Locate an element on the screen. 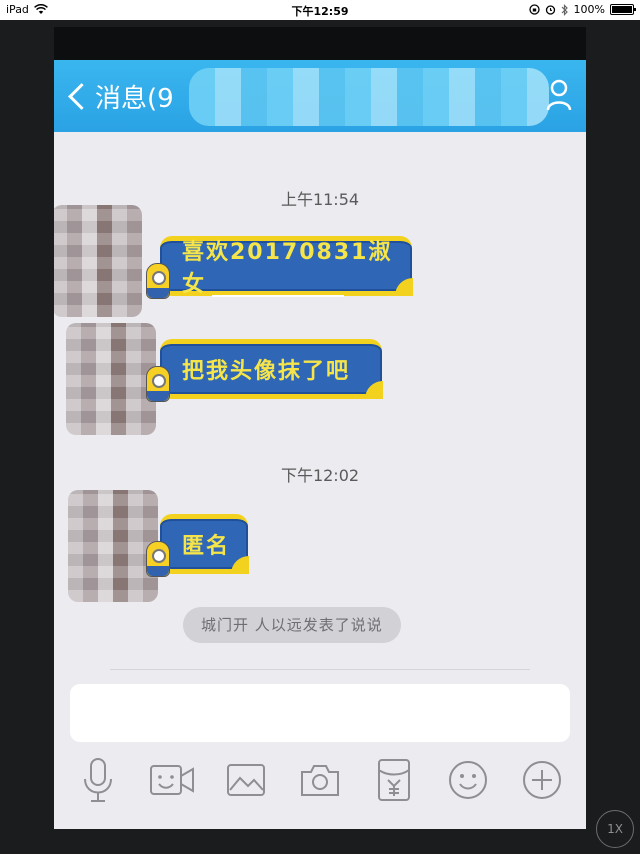  plus-icon is located at coordinates (542, 780).